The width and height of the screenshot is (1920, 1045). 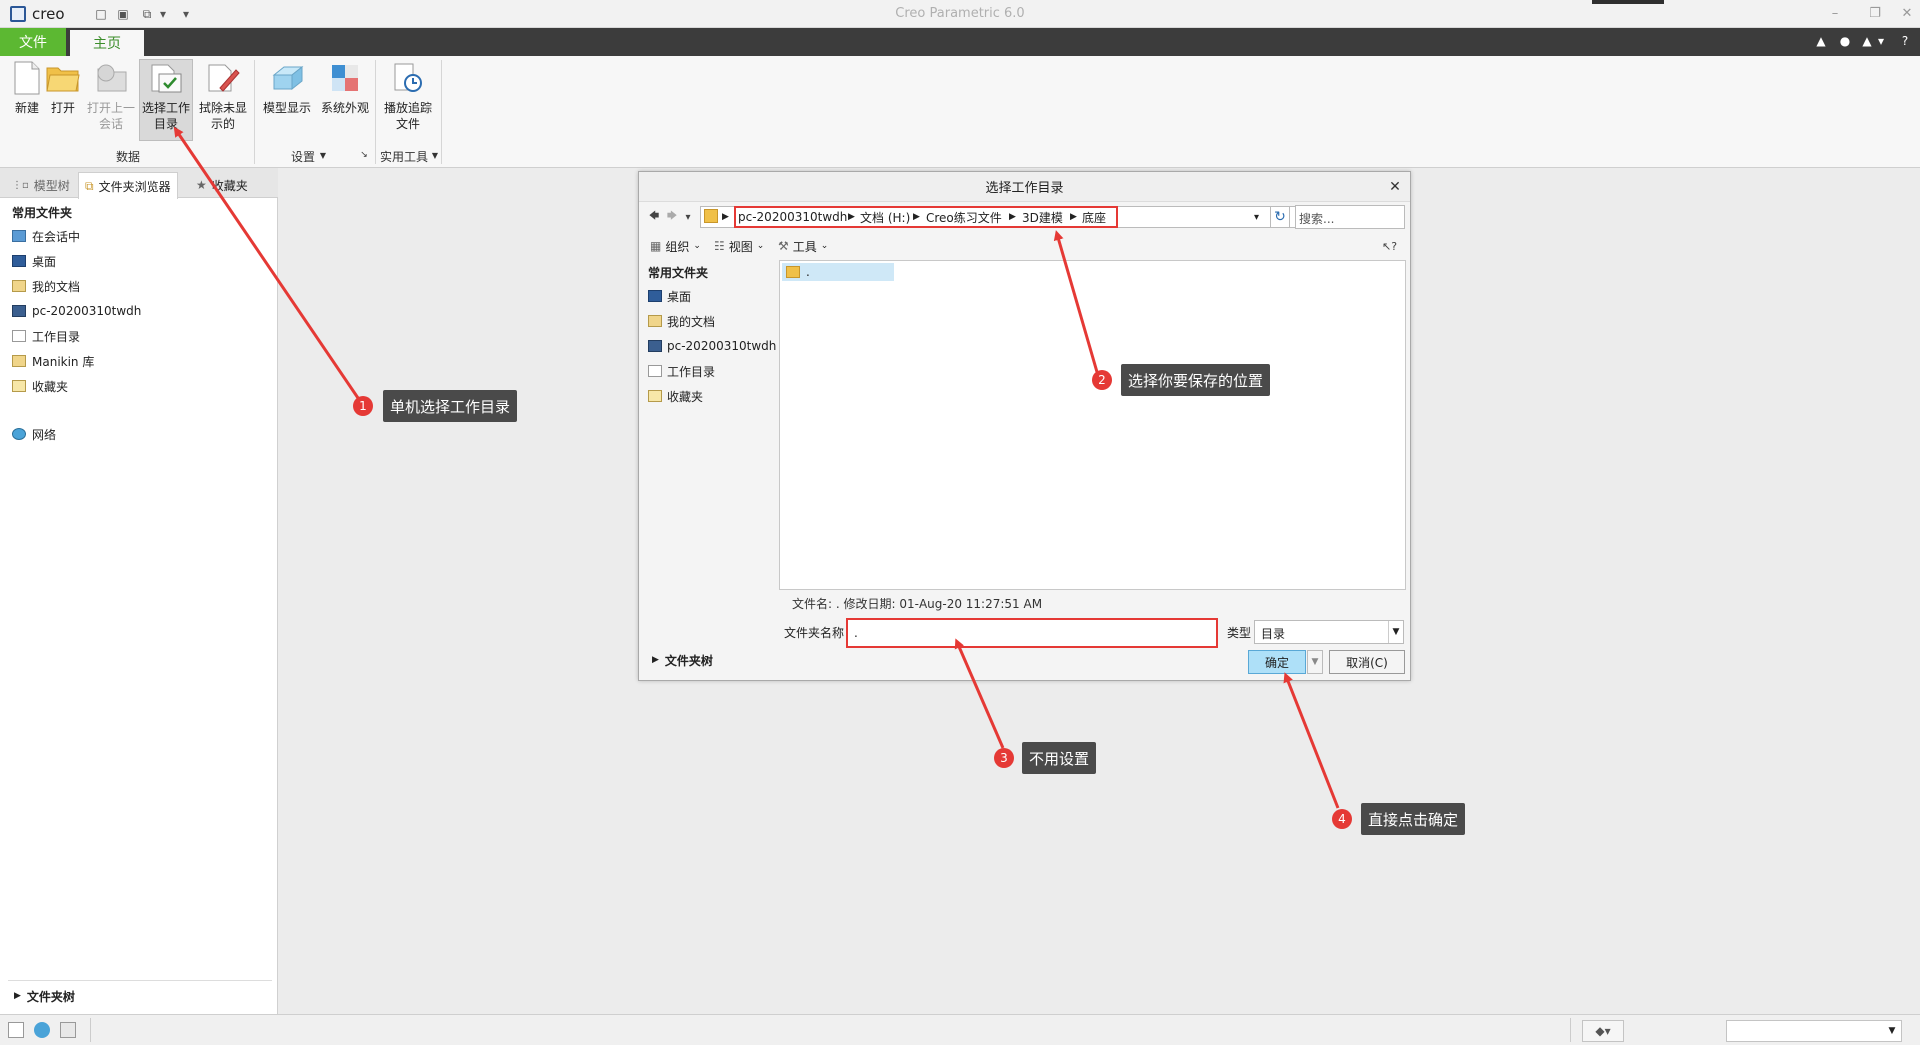 I want to click on nav-item-desktop: 桌面, so click(x=34, y=261).